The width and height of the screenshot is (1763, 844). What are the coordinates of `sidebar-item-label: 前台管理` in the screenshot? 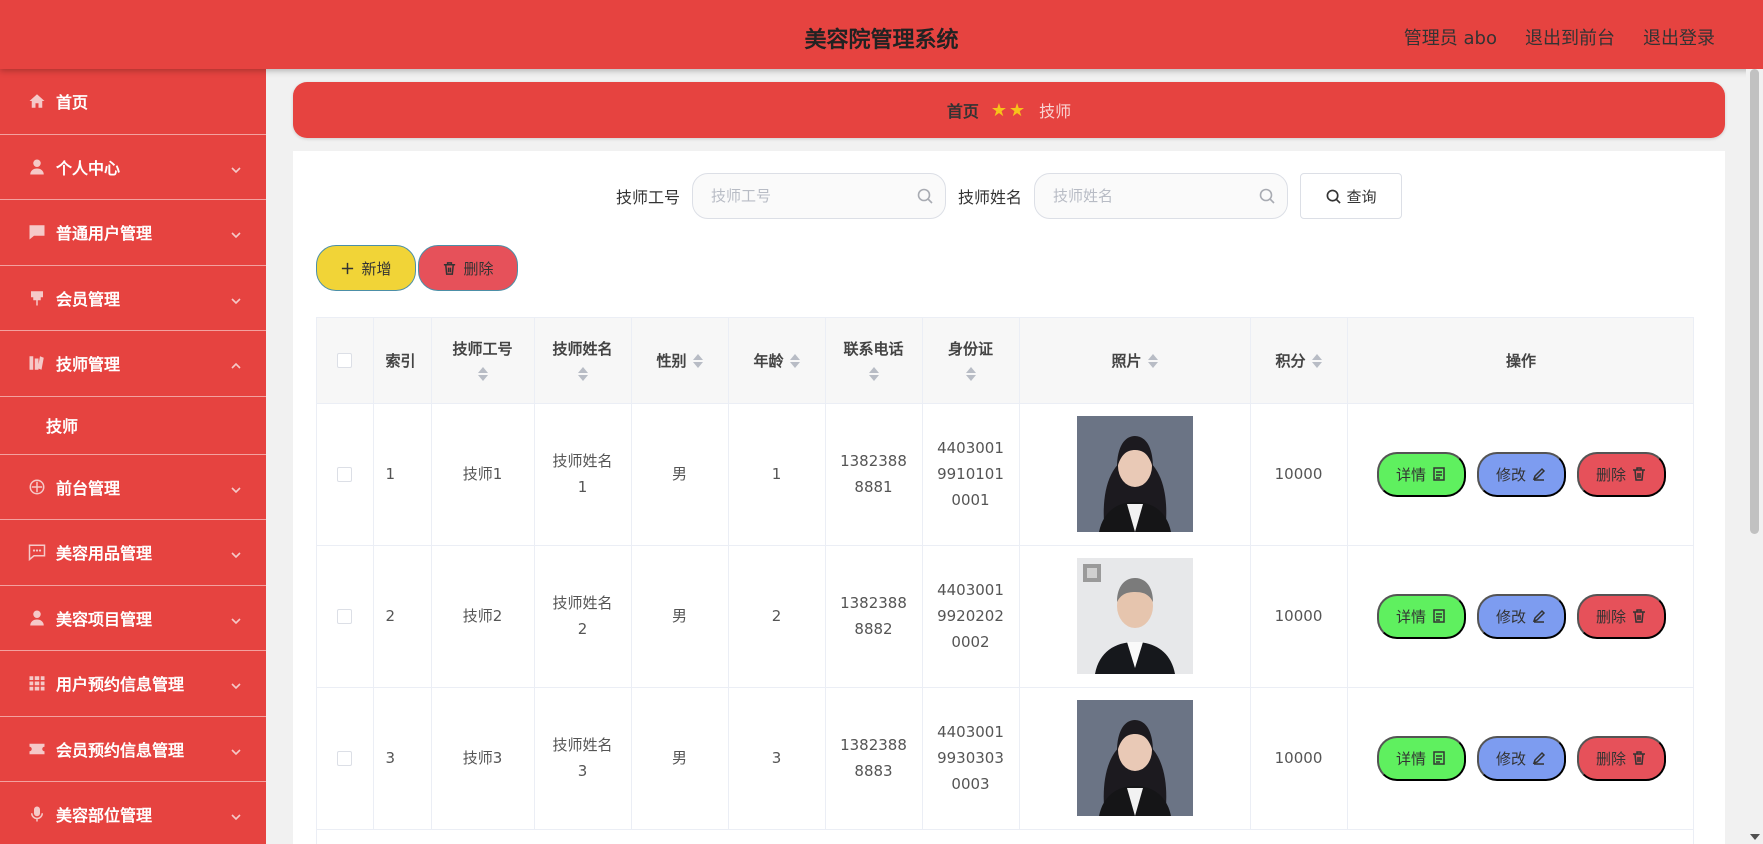 It's located at (88, 488).